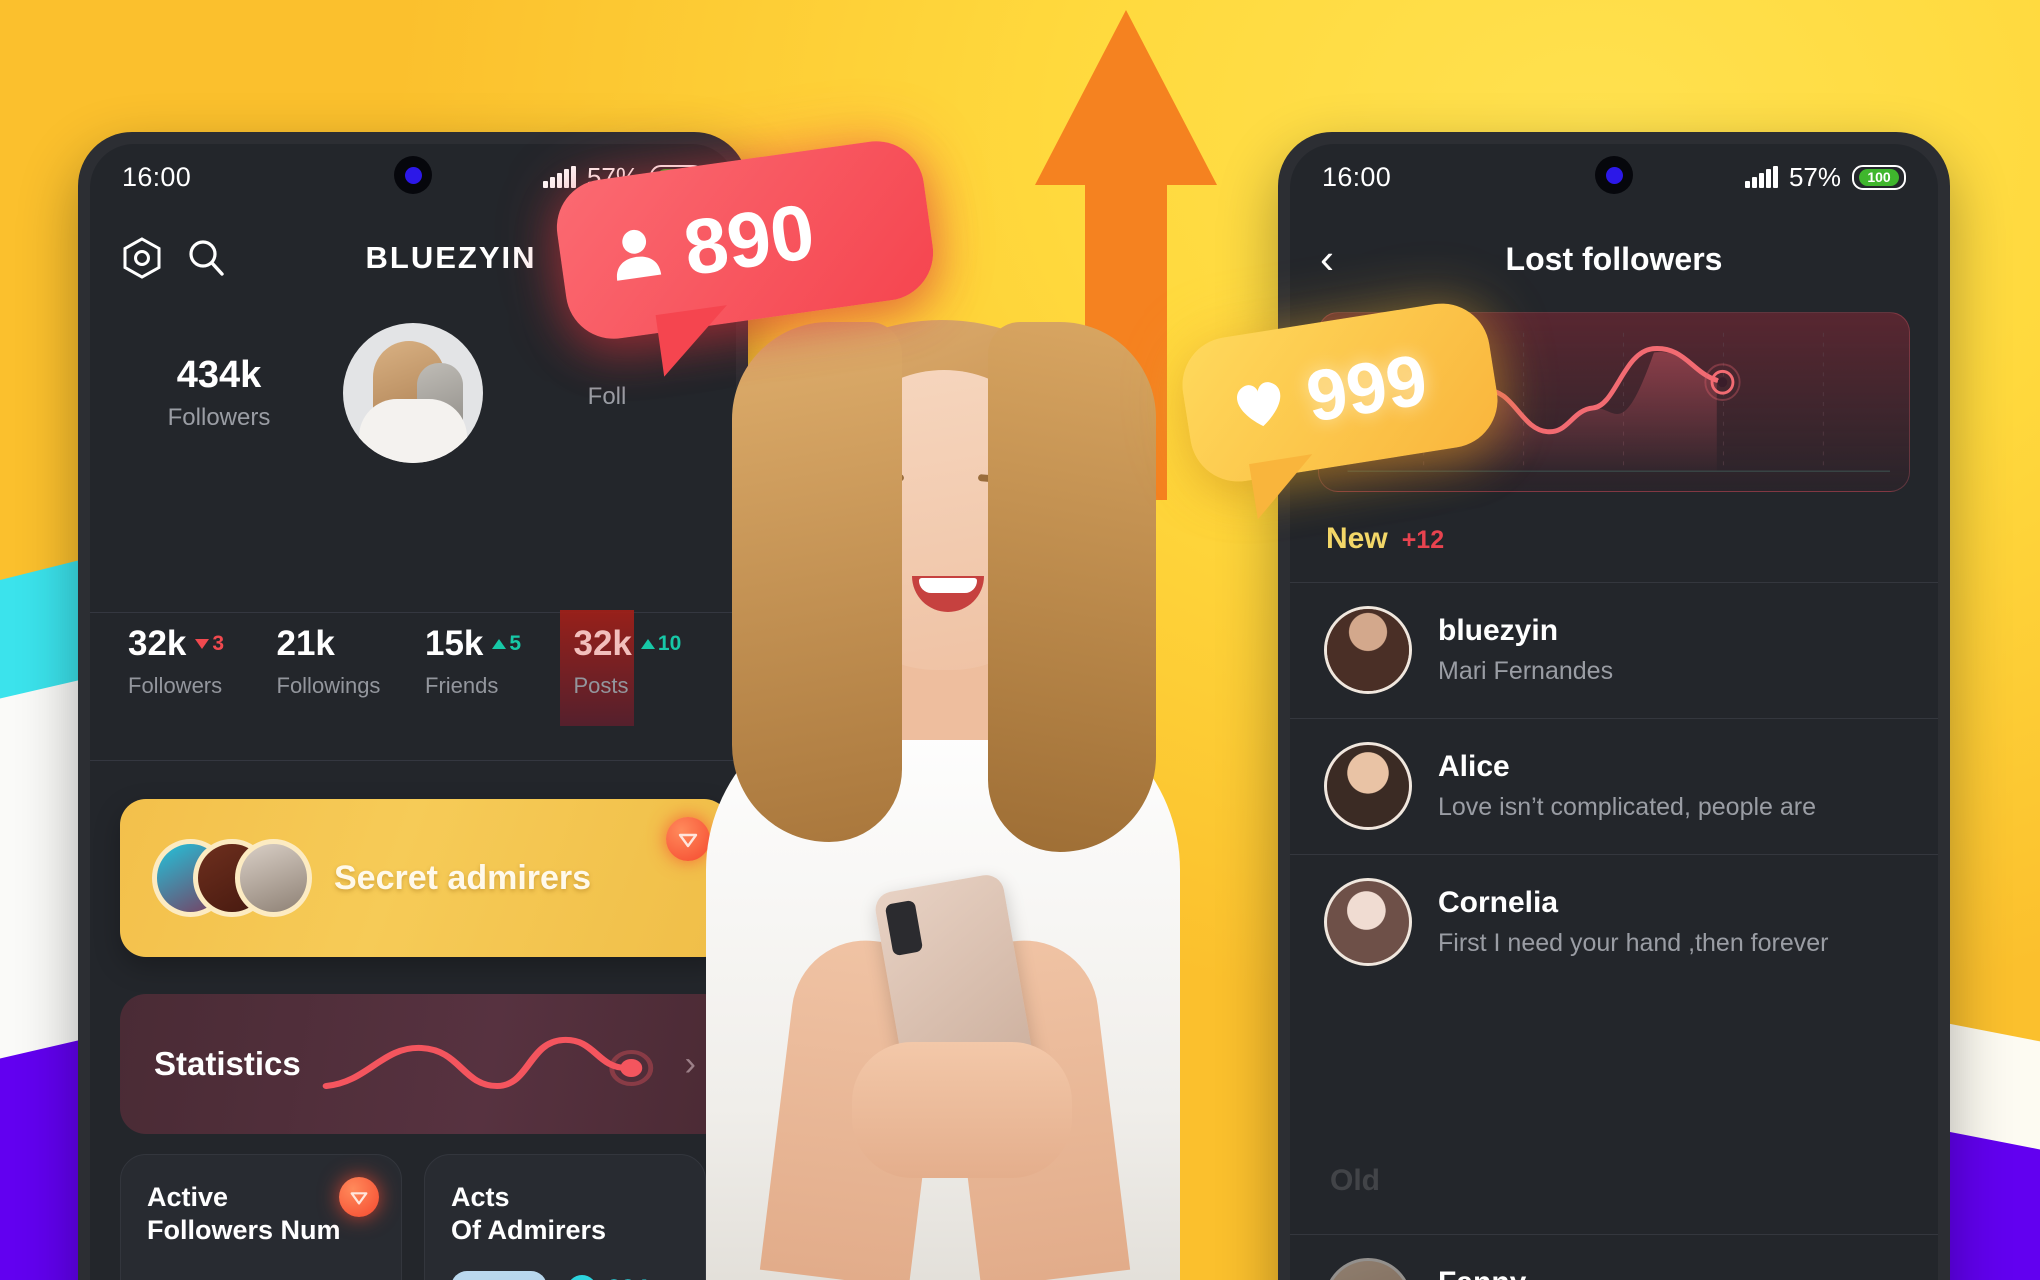  I want to click on page-title: Lost followers, so click(1614, 258).